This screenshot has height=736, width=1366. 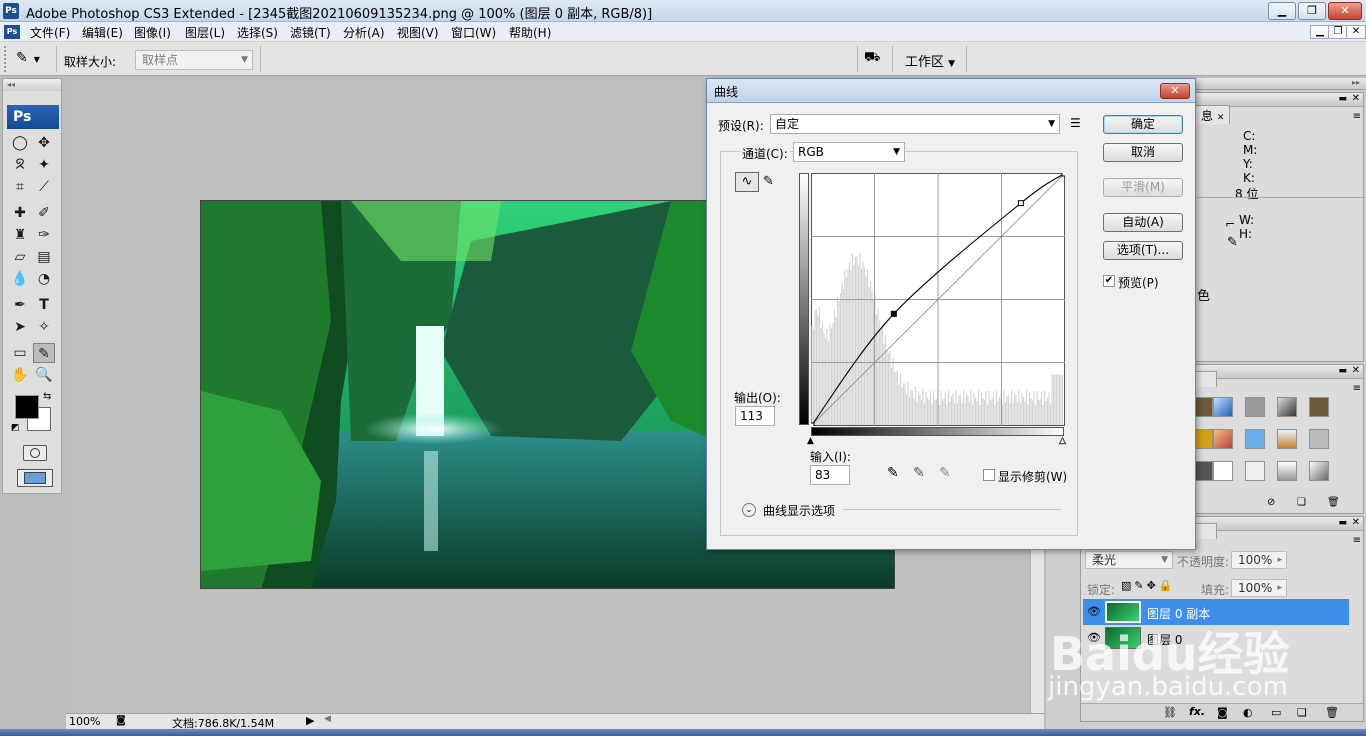 I want to click on shape-tool-icon: ✧, so click(x=44, y=327).